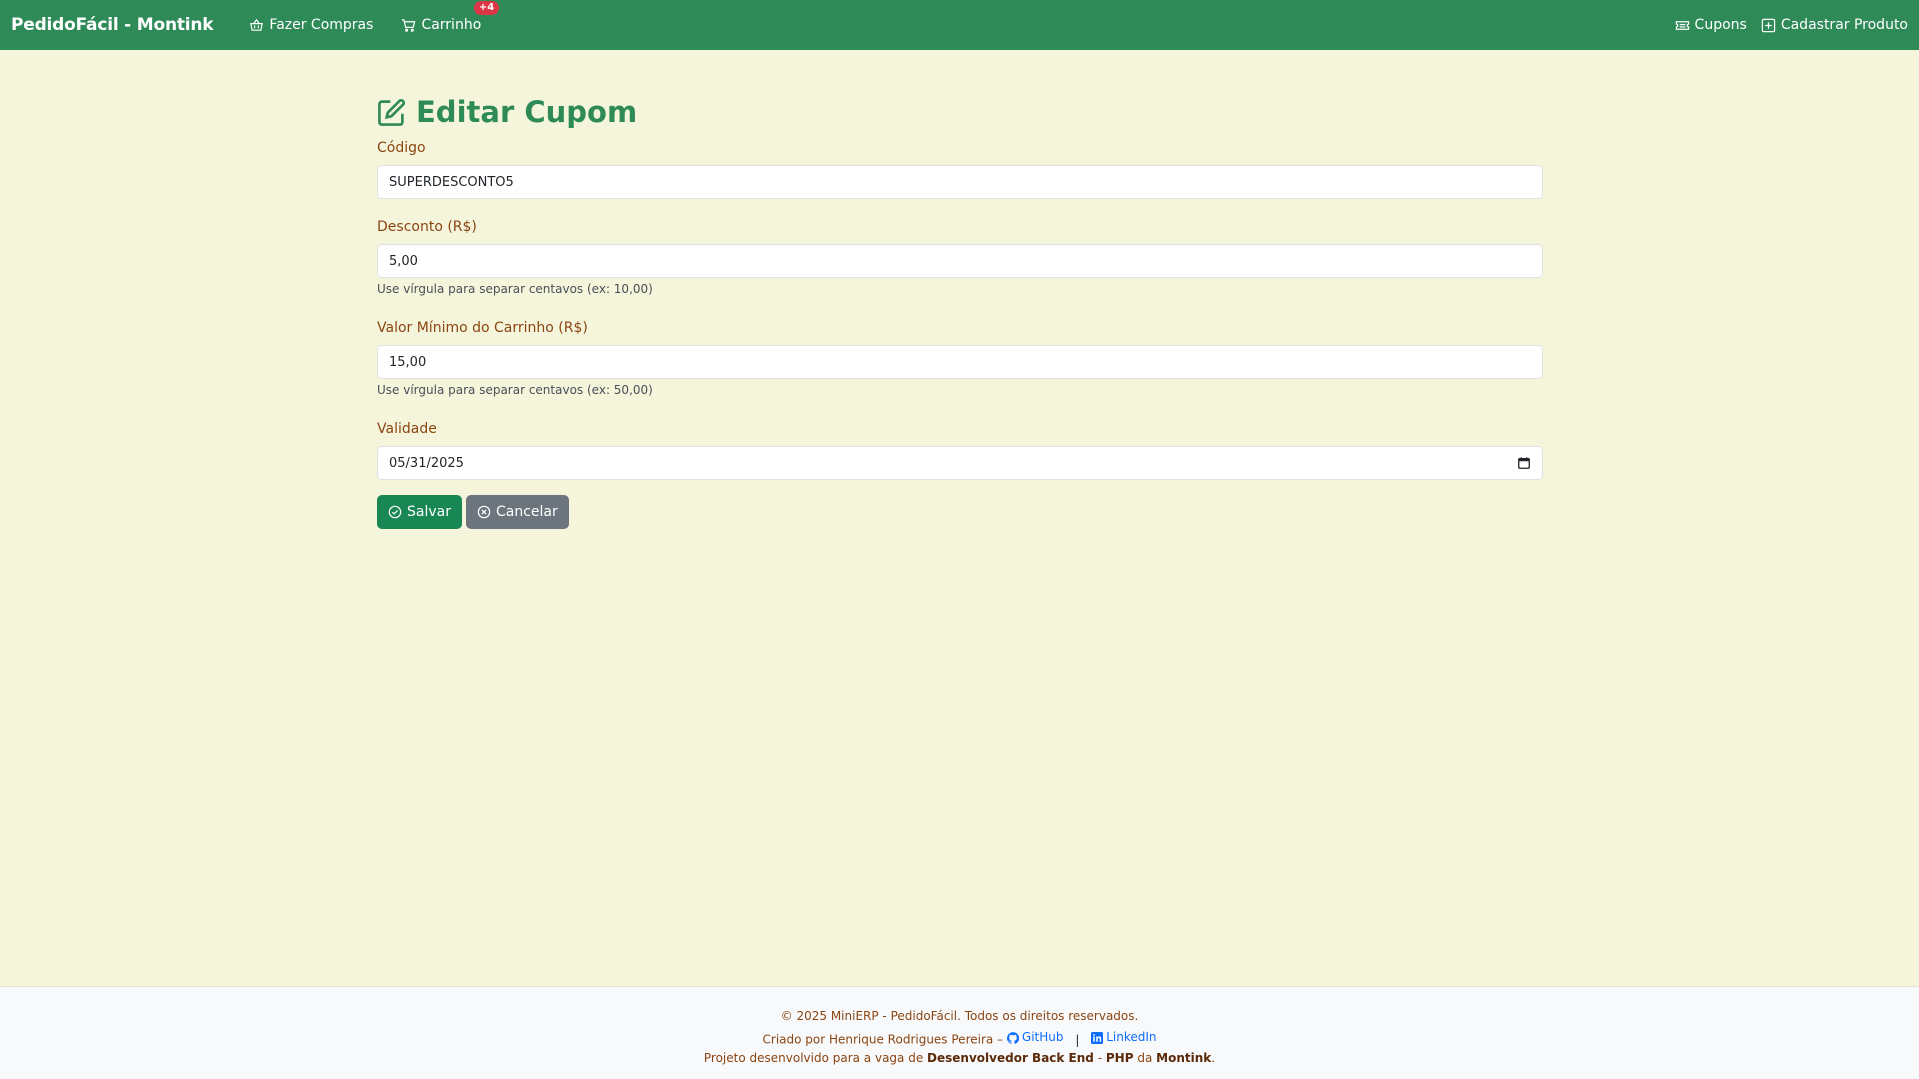  What do you see at coordinates (960, 362) in the screenshot?
I see `min-cart-input: 15,00` at bounding box center [960, 362].